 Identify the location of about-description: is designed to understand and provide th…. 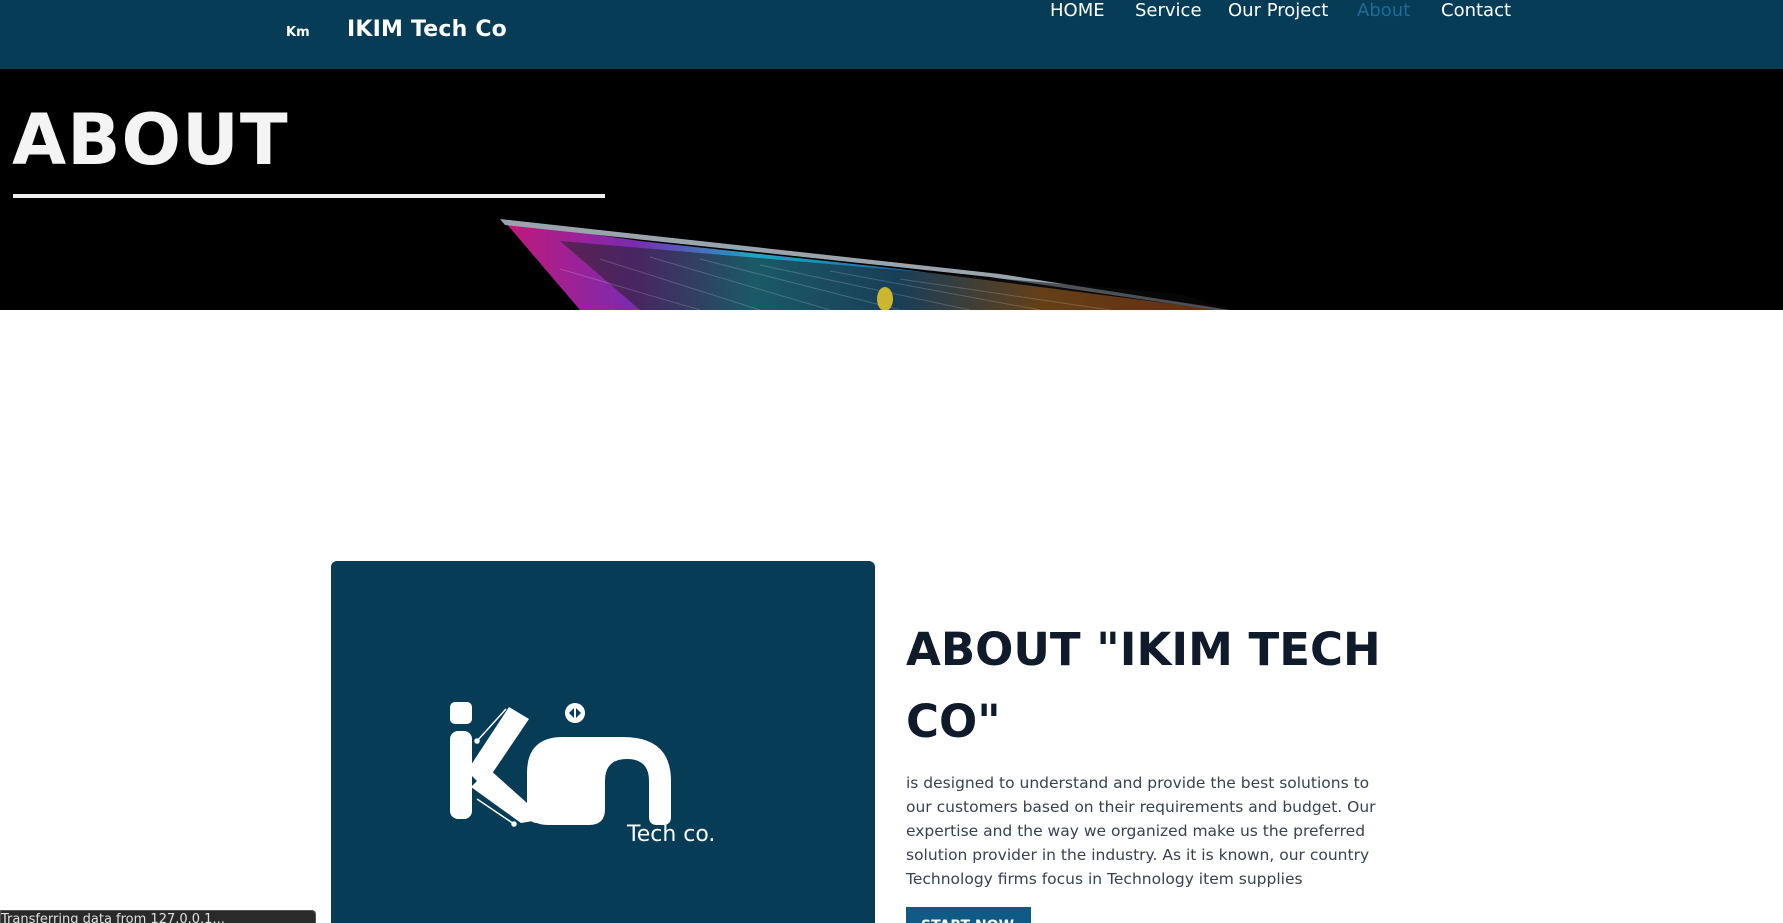
(1141, 831).